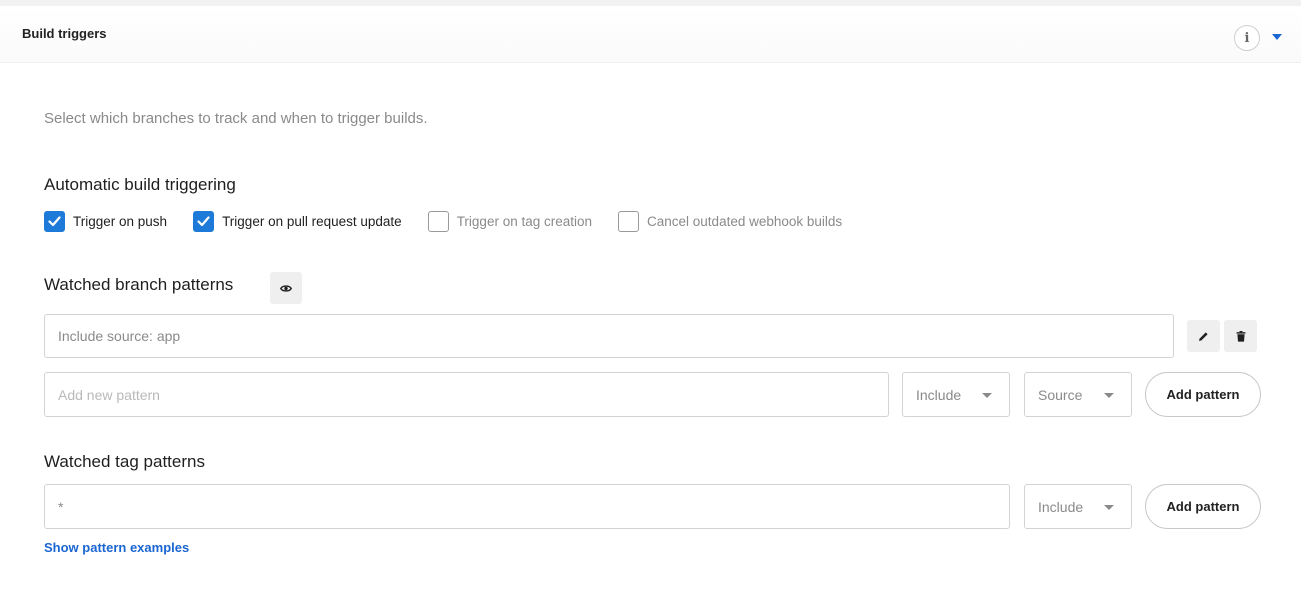 This screenshot has width=1301, height=599. I want to click on trigger-on-push-checkbox: Trigger on push, so click(106, 221).